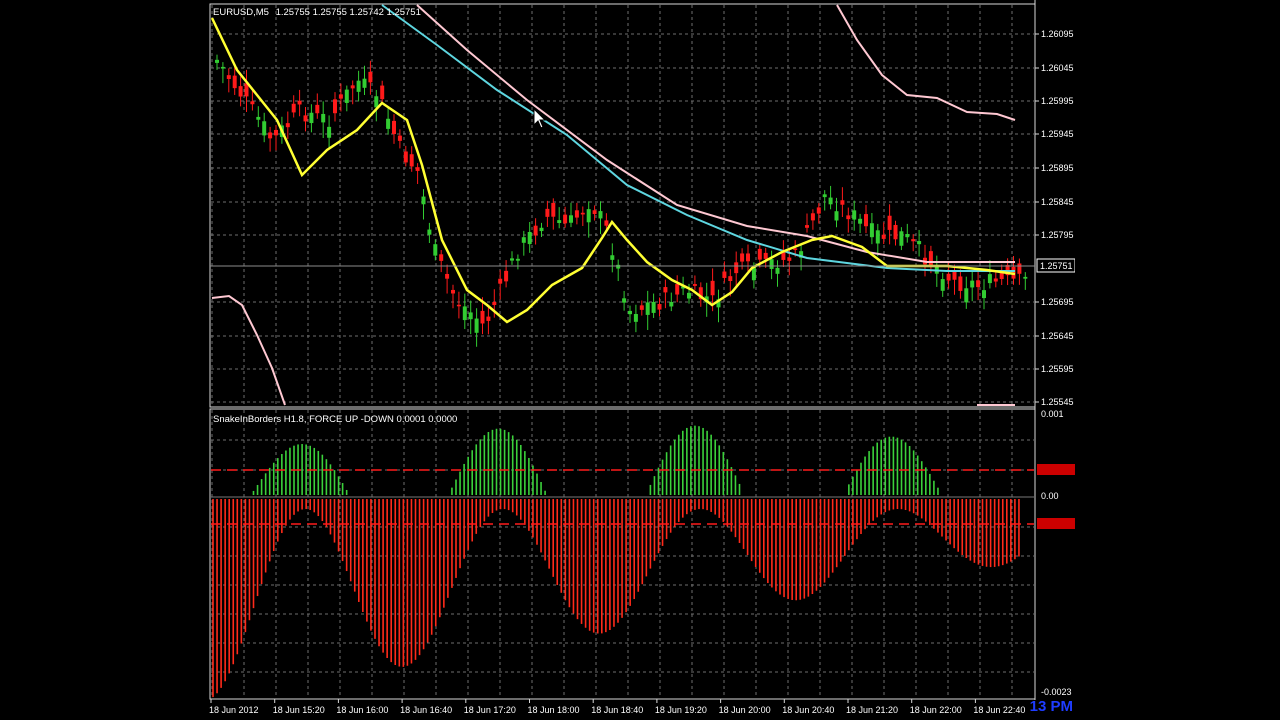 The width and height of the screenshot is (1280, 720). What do you see at coordinates (617, 710) in the screenshot?
I see `time-label: 18 Jun 18:40` at bounding box center [617, 710].